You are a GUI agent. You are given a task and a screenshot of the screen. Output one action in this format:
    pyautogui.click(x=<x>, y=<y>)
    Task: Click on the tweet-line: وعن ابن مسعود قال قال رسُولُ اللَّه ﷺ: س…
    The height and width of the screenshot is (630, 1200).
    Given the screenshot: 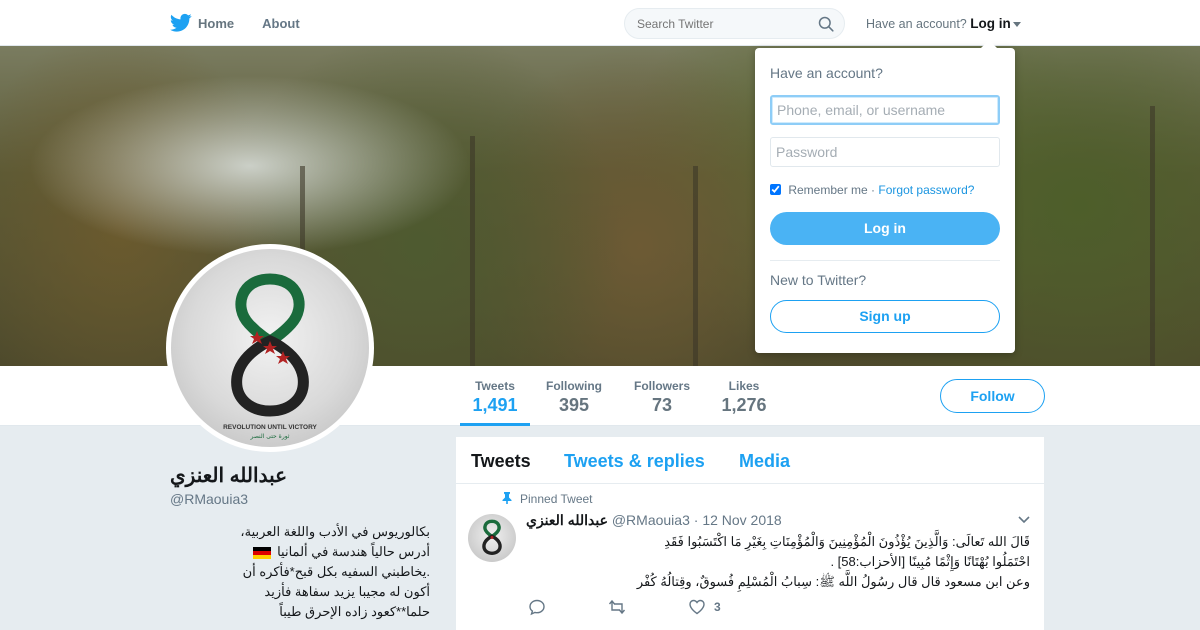 What is the action you would take?
    pyautogui.click(x=833, y=581)
    